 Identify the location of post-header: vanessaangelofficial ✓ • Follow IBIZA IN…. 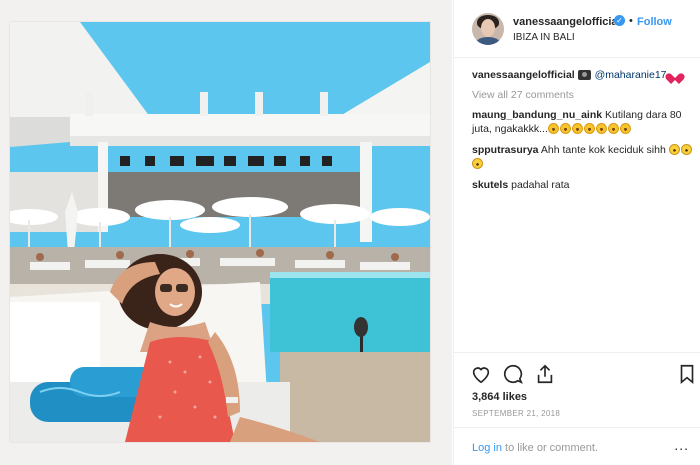
(577, 29).